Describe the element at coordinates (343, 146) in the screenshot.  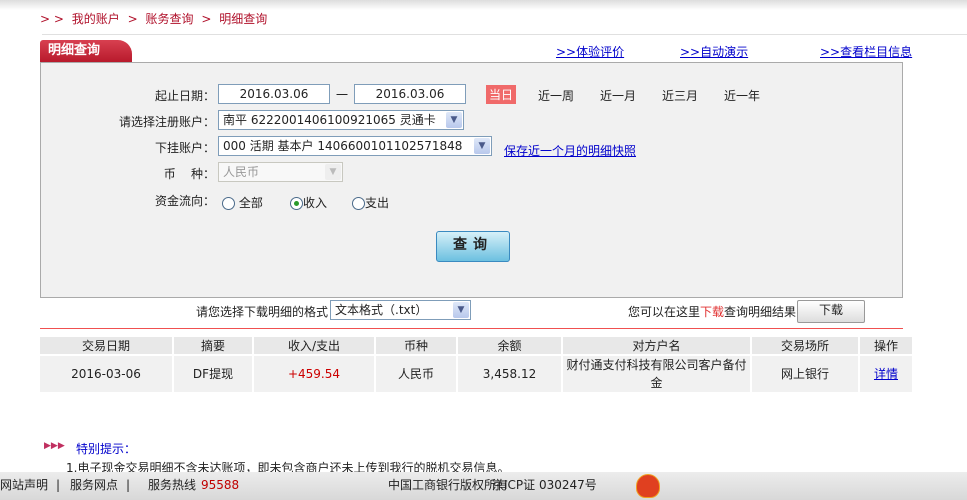
I see `sub-account-value: 000 活期 基本户 1406600101102571848` at that location.